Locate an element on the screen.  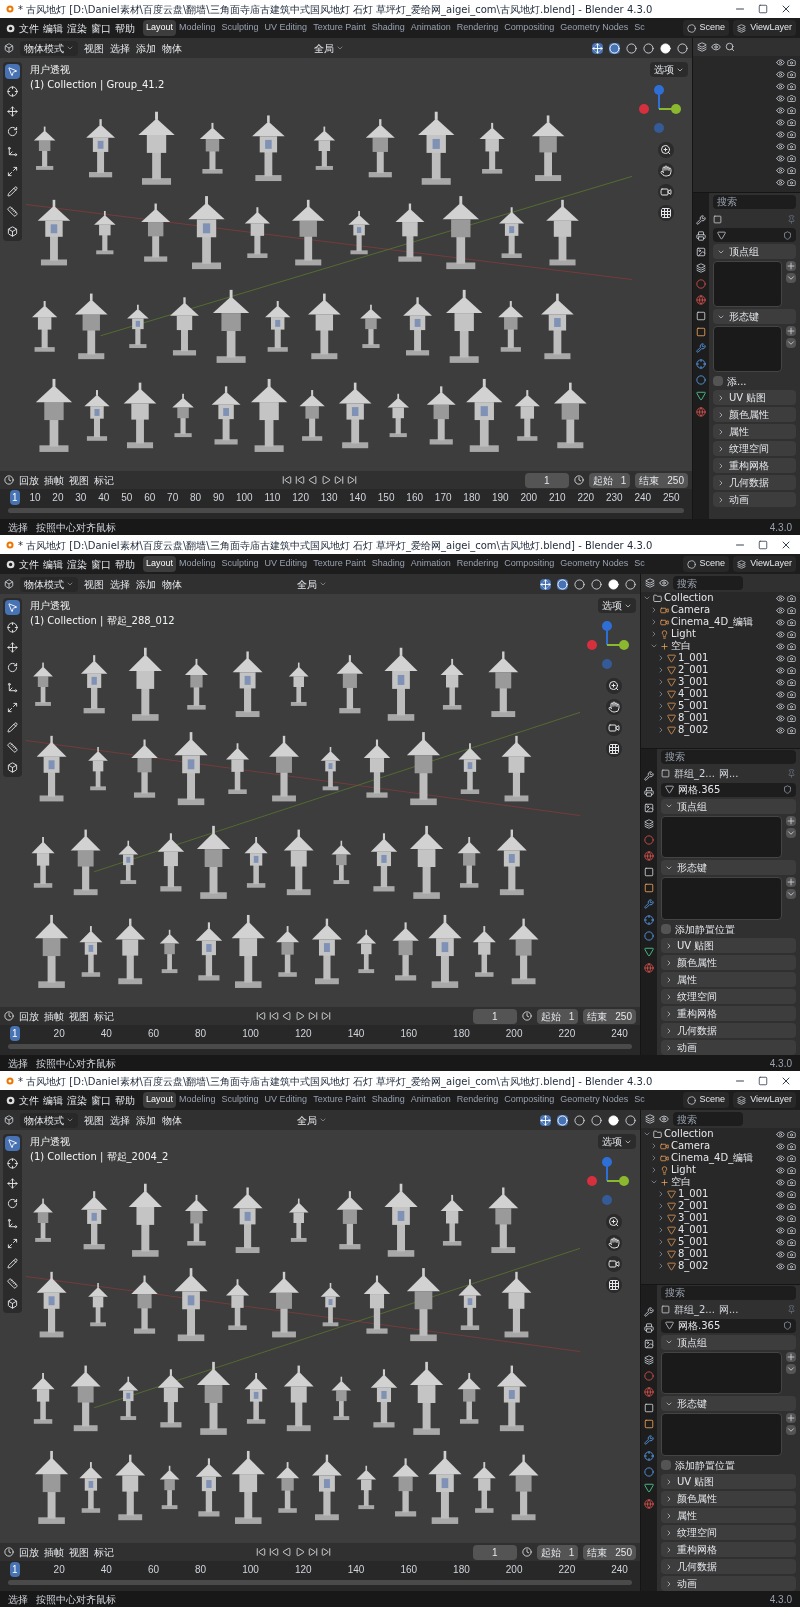
collection-icon is located at coordinates (649, 1408).